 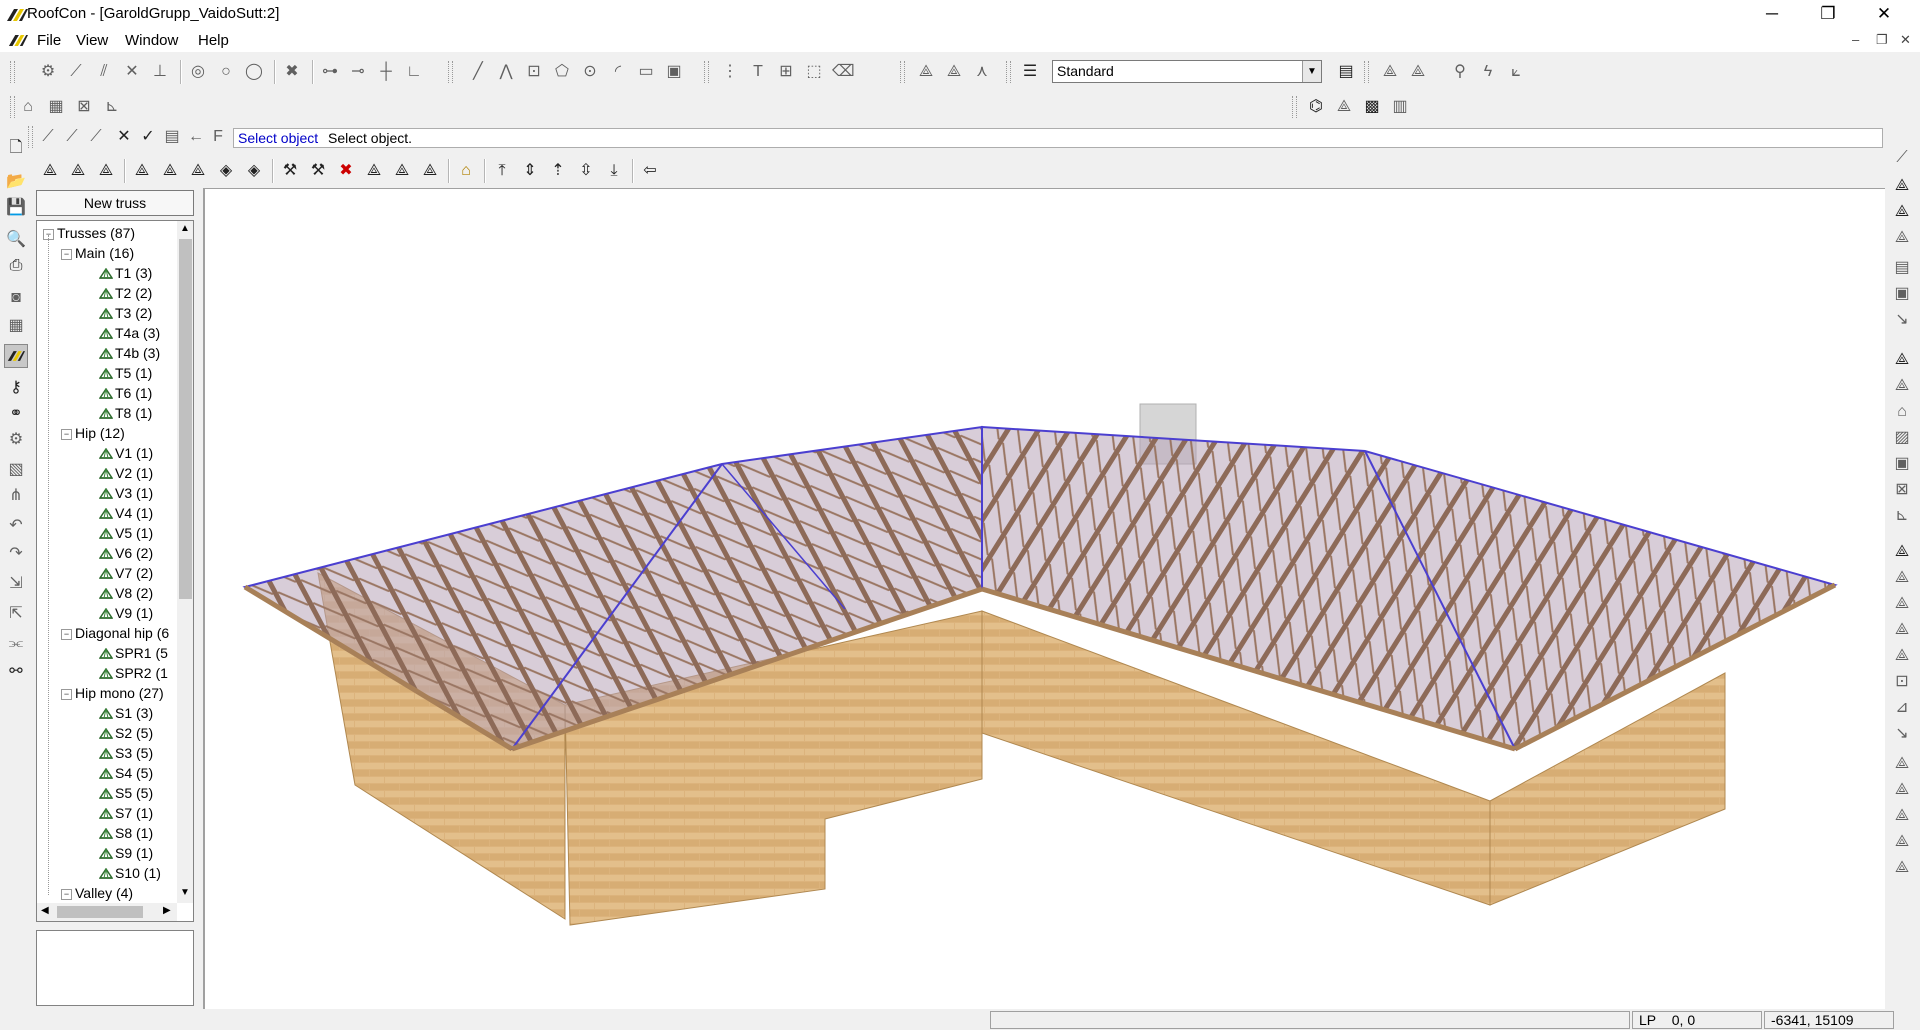 What do you see at coordinates (16, 266) in the screenshot?
I see `print-icon: ⎙` at bounding box center [16, 266].